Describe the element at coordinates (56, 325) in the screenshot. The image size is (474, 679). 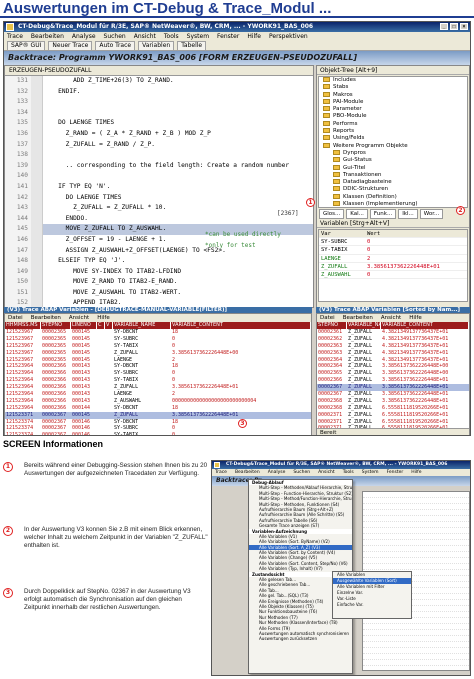
I see `column-header: STEPNO` at that location.